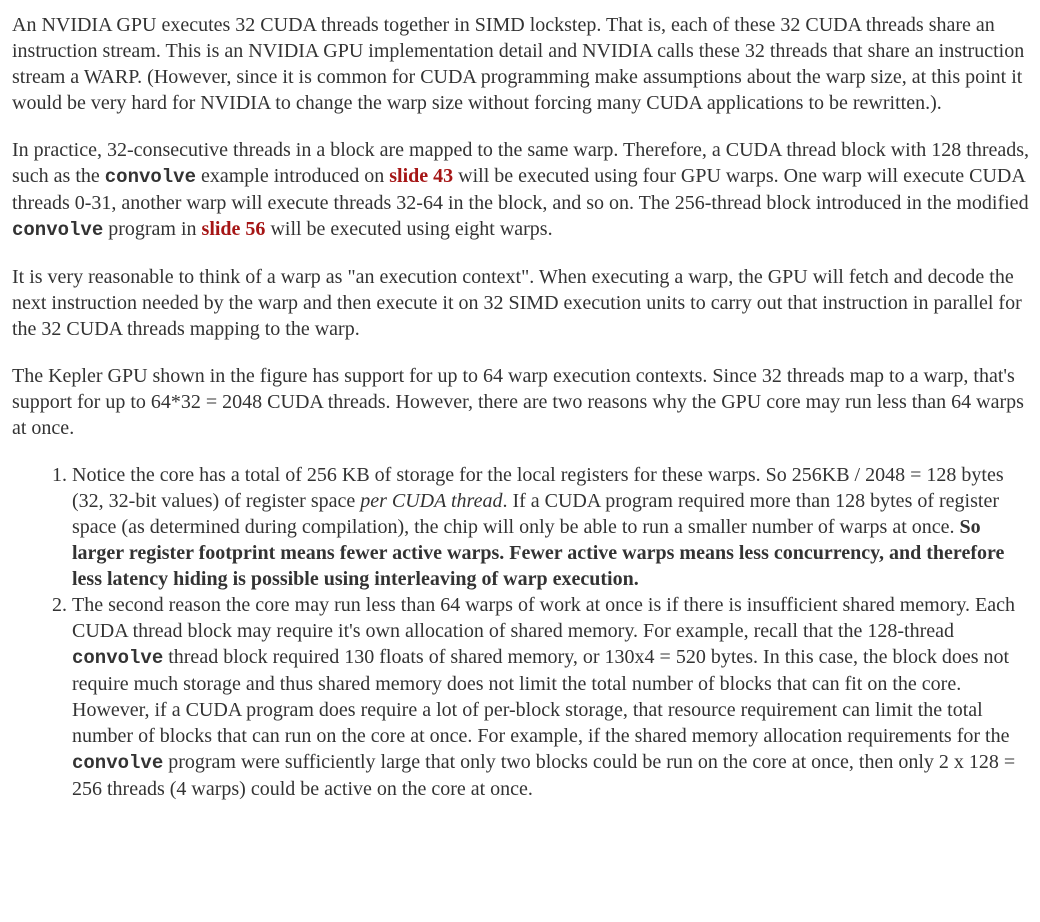 The height and width of the screenshot is (922, 1040). Describe the element at coordinates (409, 229) in the screenshot. I see `paragraph-text: will be executed using eight warps.` at that location.